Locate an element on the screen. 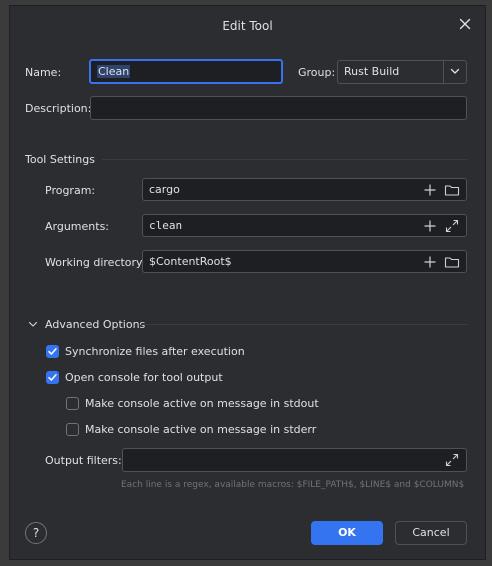 Image resolution: width=492 pixels, height=566 pixels. console-active-stdout-checkbox is located at coordinates (72, 403).